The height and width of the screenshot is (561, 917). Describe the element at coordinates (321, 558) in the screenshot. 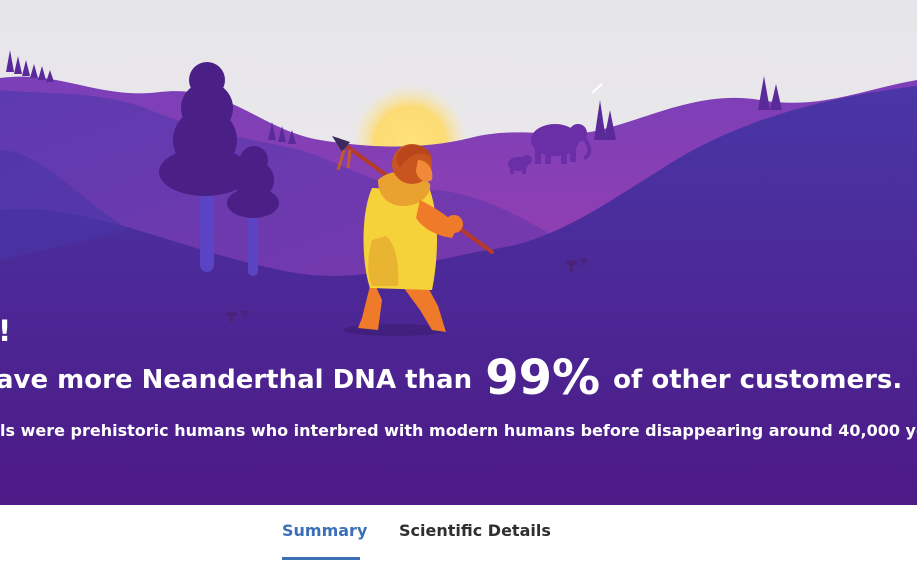

I see `active-tab-indicator` at that location.